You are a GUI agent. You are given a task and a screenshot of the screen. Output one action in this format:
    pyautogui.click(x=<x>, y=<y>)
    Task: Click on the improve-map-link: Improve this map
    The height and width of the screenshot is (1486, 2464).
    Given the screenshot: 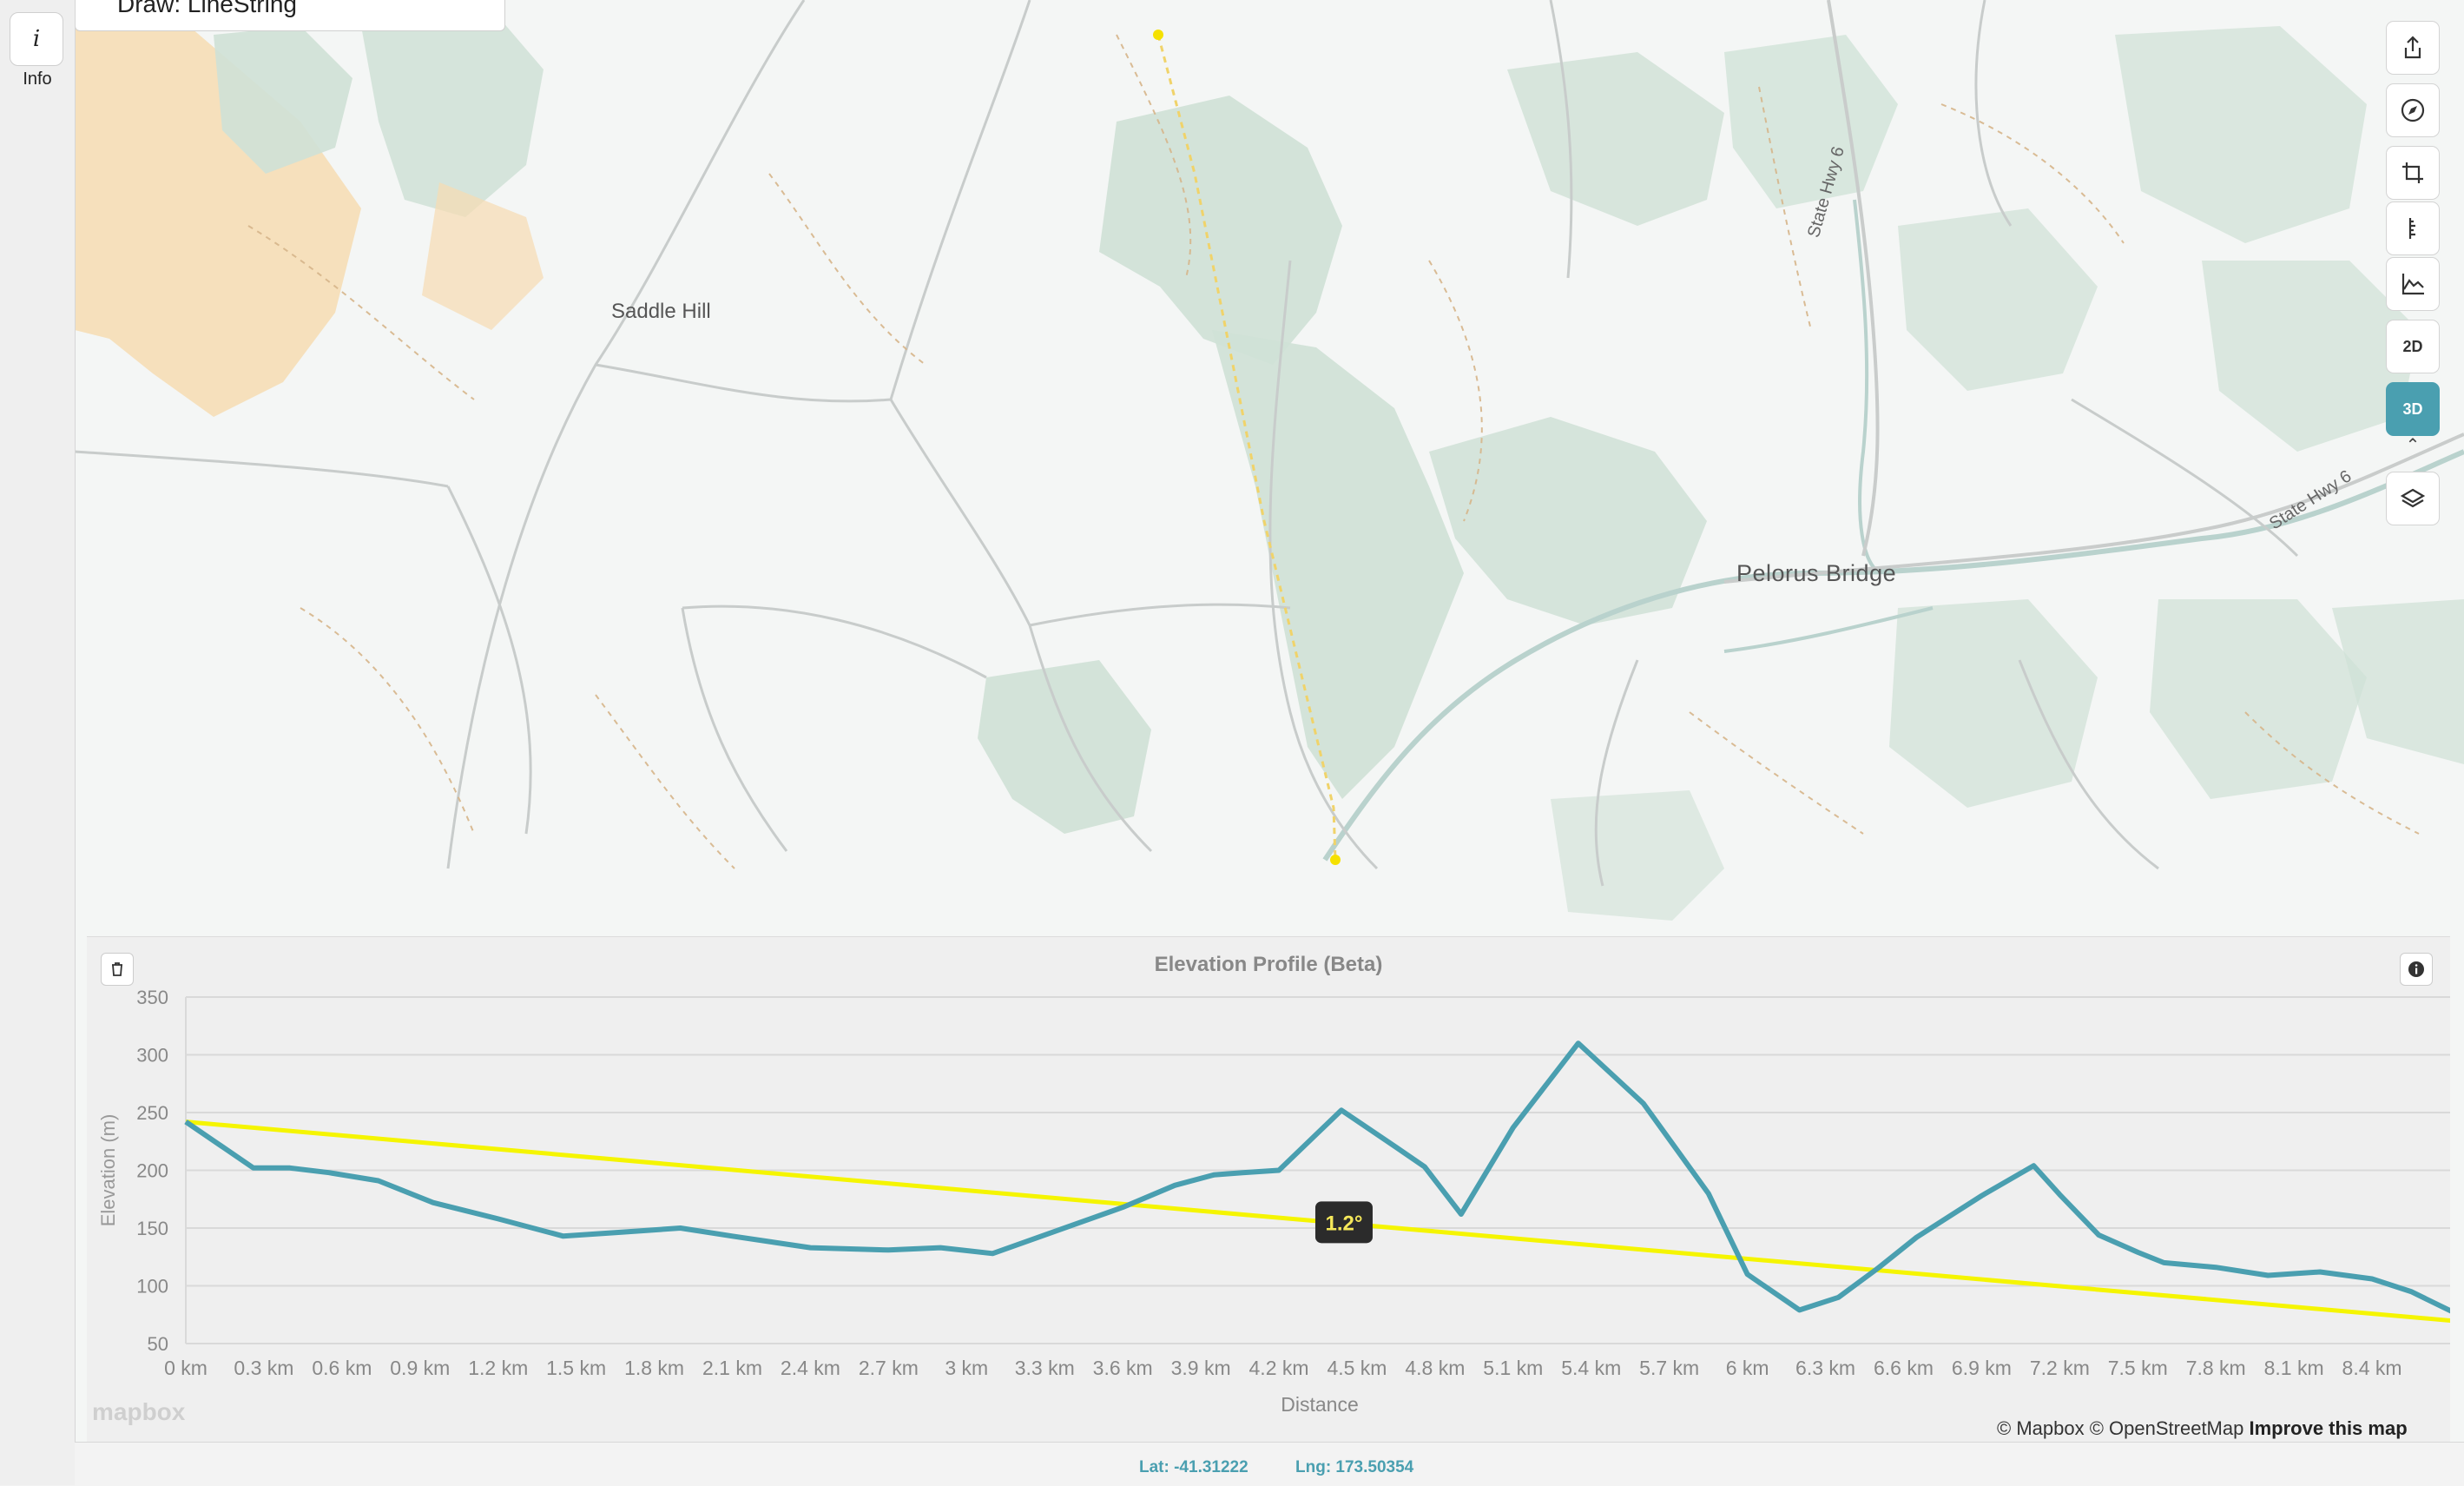 What is the action you would take?
    pyautogui.click(x=2328, y=1428)
    